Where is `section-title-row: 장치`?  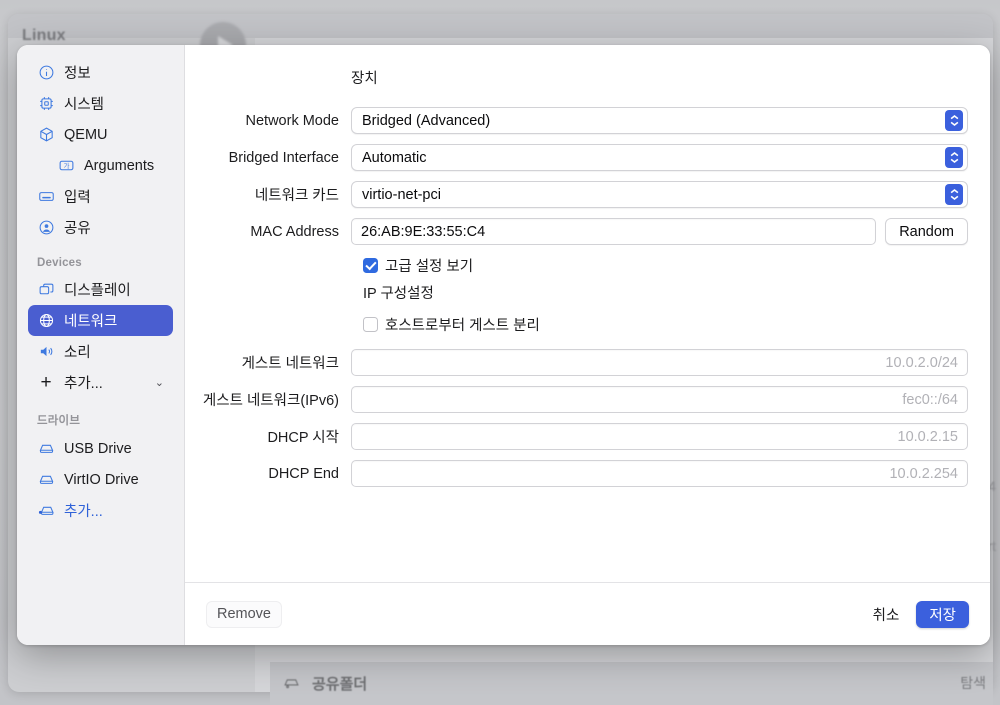 section-title-row: 장치 is located at coordinates (576, 82).